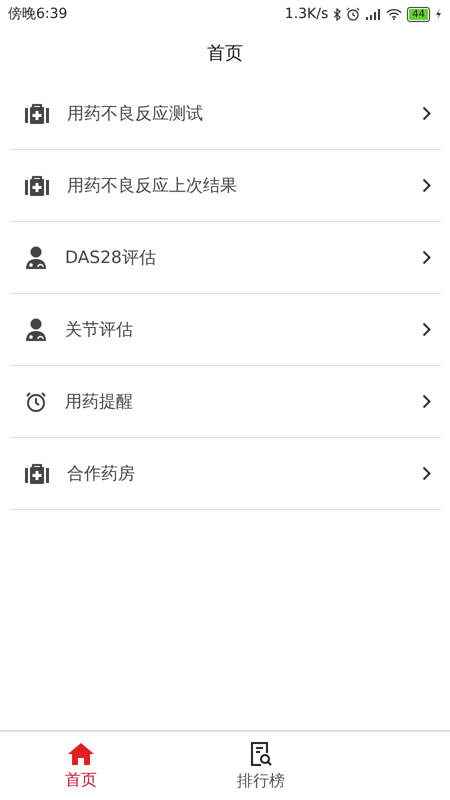  I want to click on tab: 首页, so click(81, 766).